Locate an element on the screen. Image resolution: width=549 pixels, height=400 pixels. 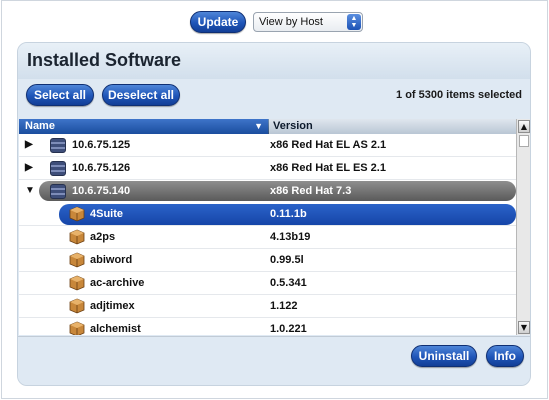
sort-descending-icon: ▼ is located at coordinates (258, 126).